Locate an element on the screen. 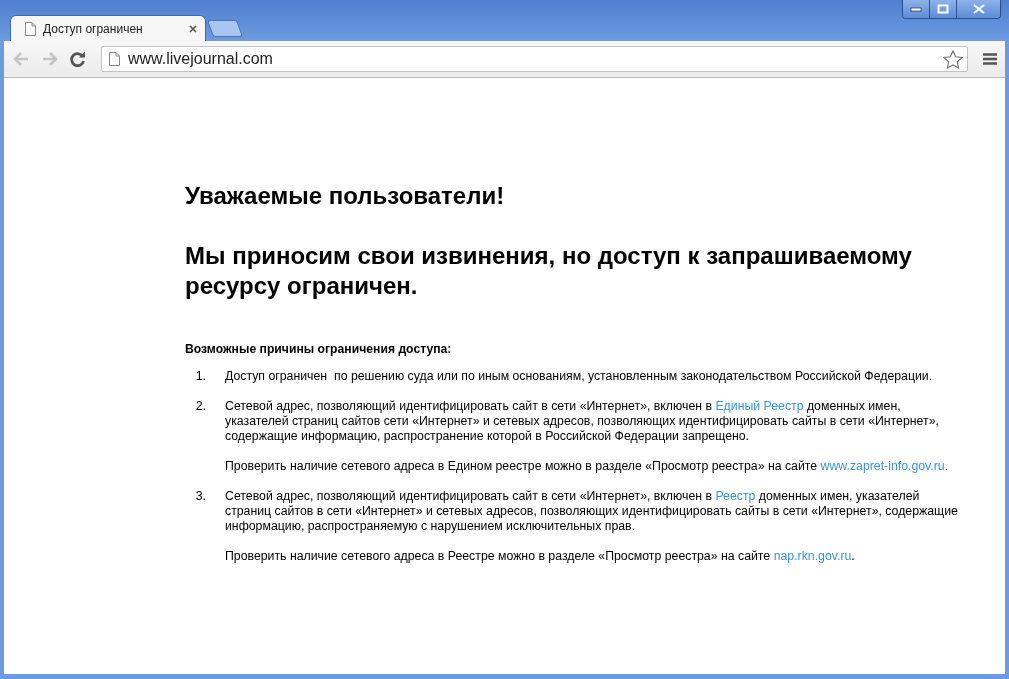 Image resolution: width=1009 pixels, height=679 pixels. paragraph: Сетевой адрес, позволяющий идентифицировать сайт в сети «Интернет», включен в Единый Реестр доменных имен, указателей страниц сайтов сети «Интернет» и сетевых адресов, позволяющих идентифицировать сайты в сети «Интернет», содержащие информацию, распространение которой в Российской Федерации запрещено. is located at coordinates (582, 421).